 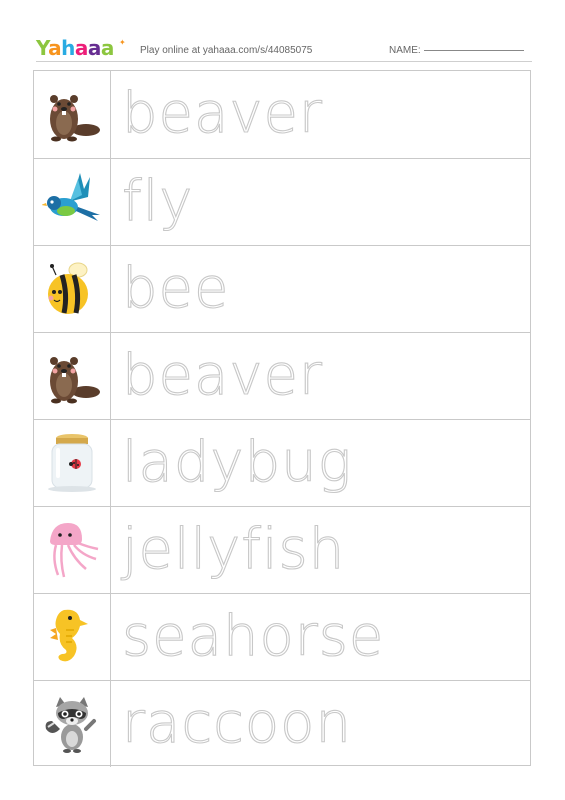 What do you see at coordinates (236, 723) in the screenshot?
I see `trace-word: raccoon` at bounding box center [236, 723].